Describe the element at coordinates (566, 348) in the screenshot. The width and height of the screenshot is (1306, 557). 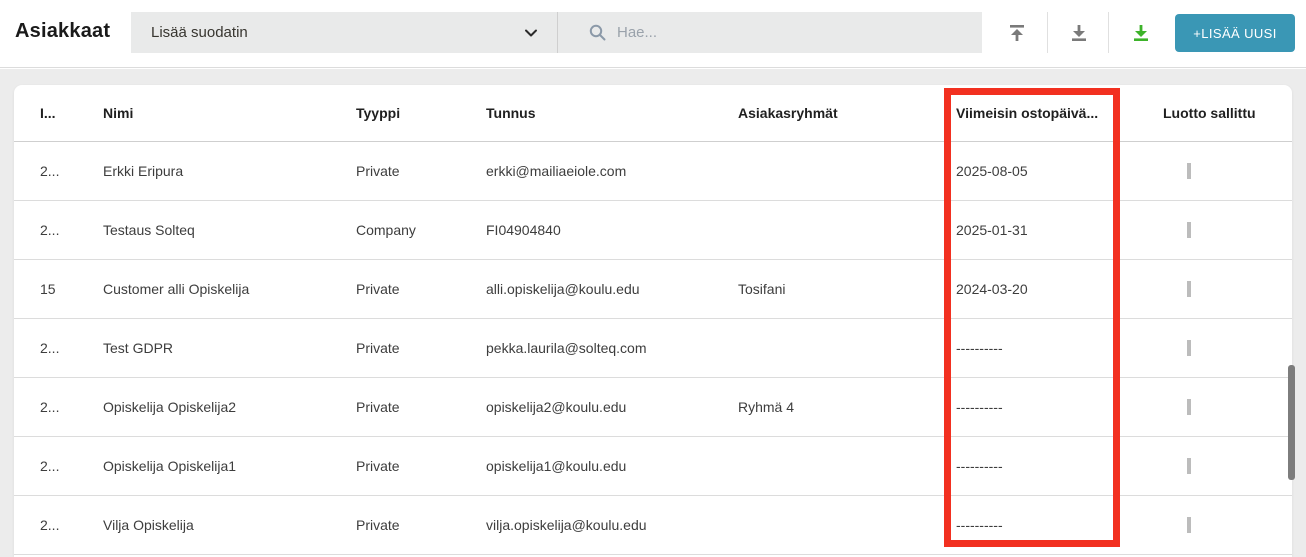
I see `cell-tunnus: pekka.laurila@solteq.com` at that location.